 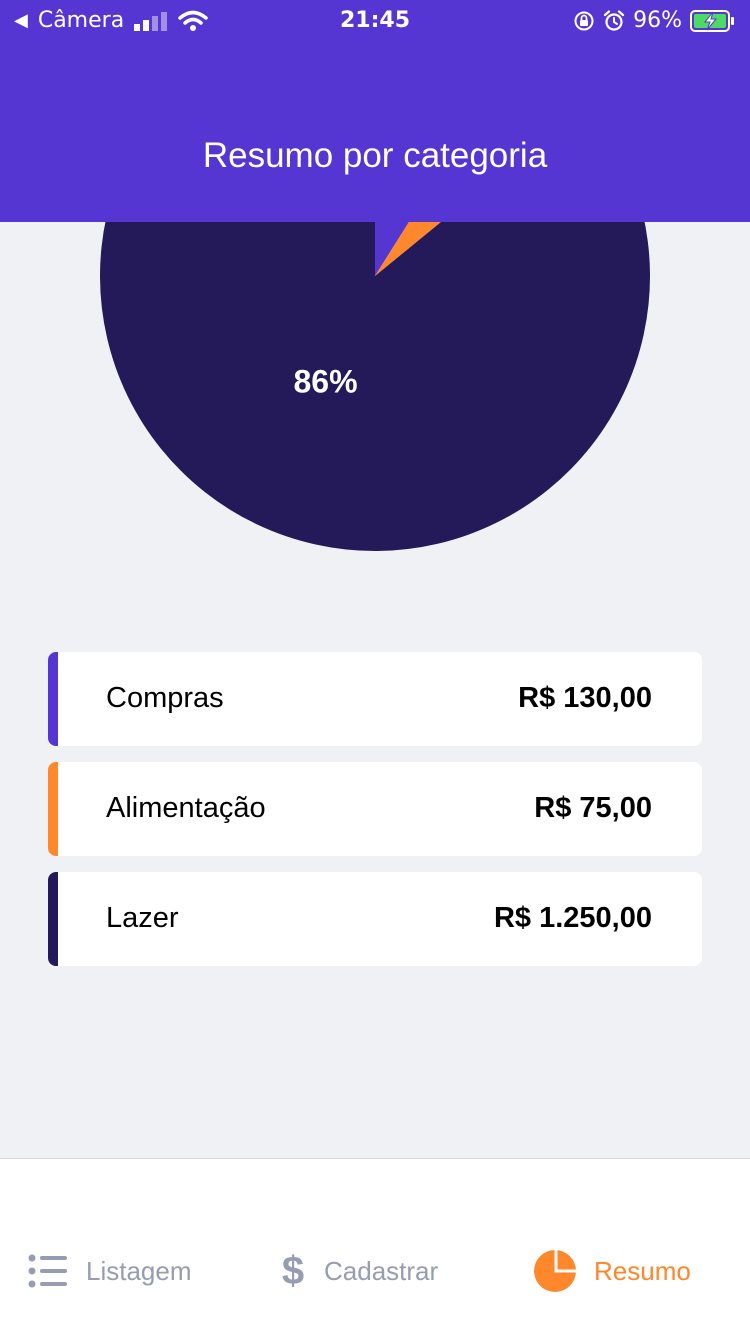 What do you see at coordinates (142, 918) in the screenshot?
I see `category-name: Lazer` at bounding box center [142, 918].